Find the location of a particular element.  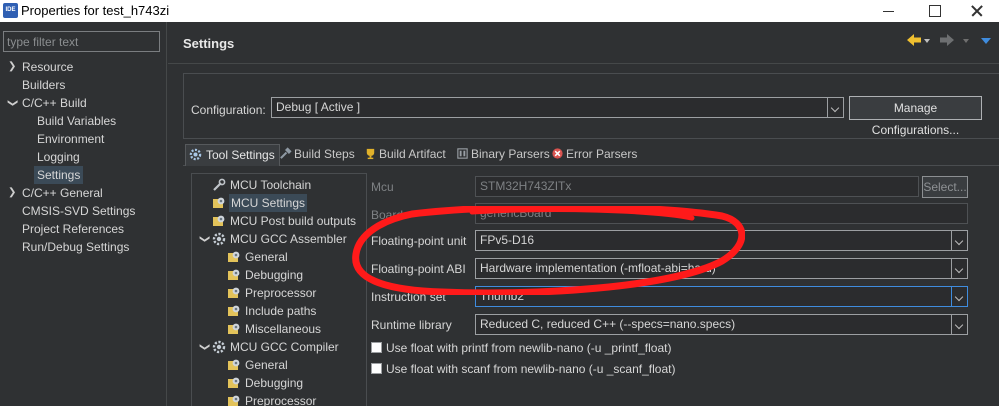

sidebar-item-logging: Logging is located at coordinates (83, 157).